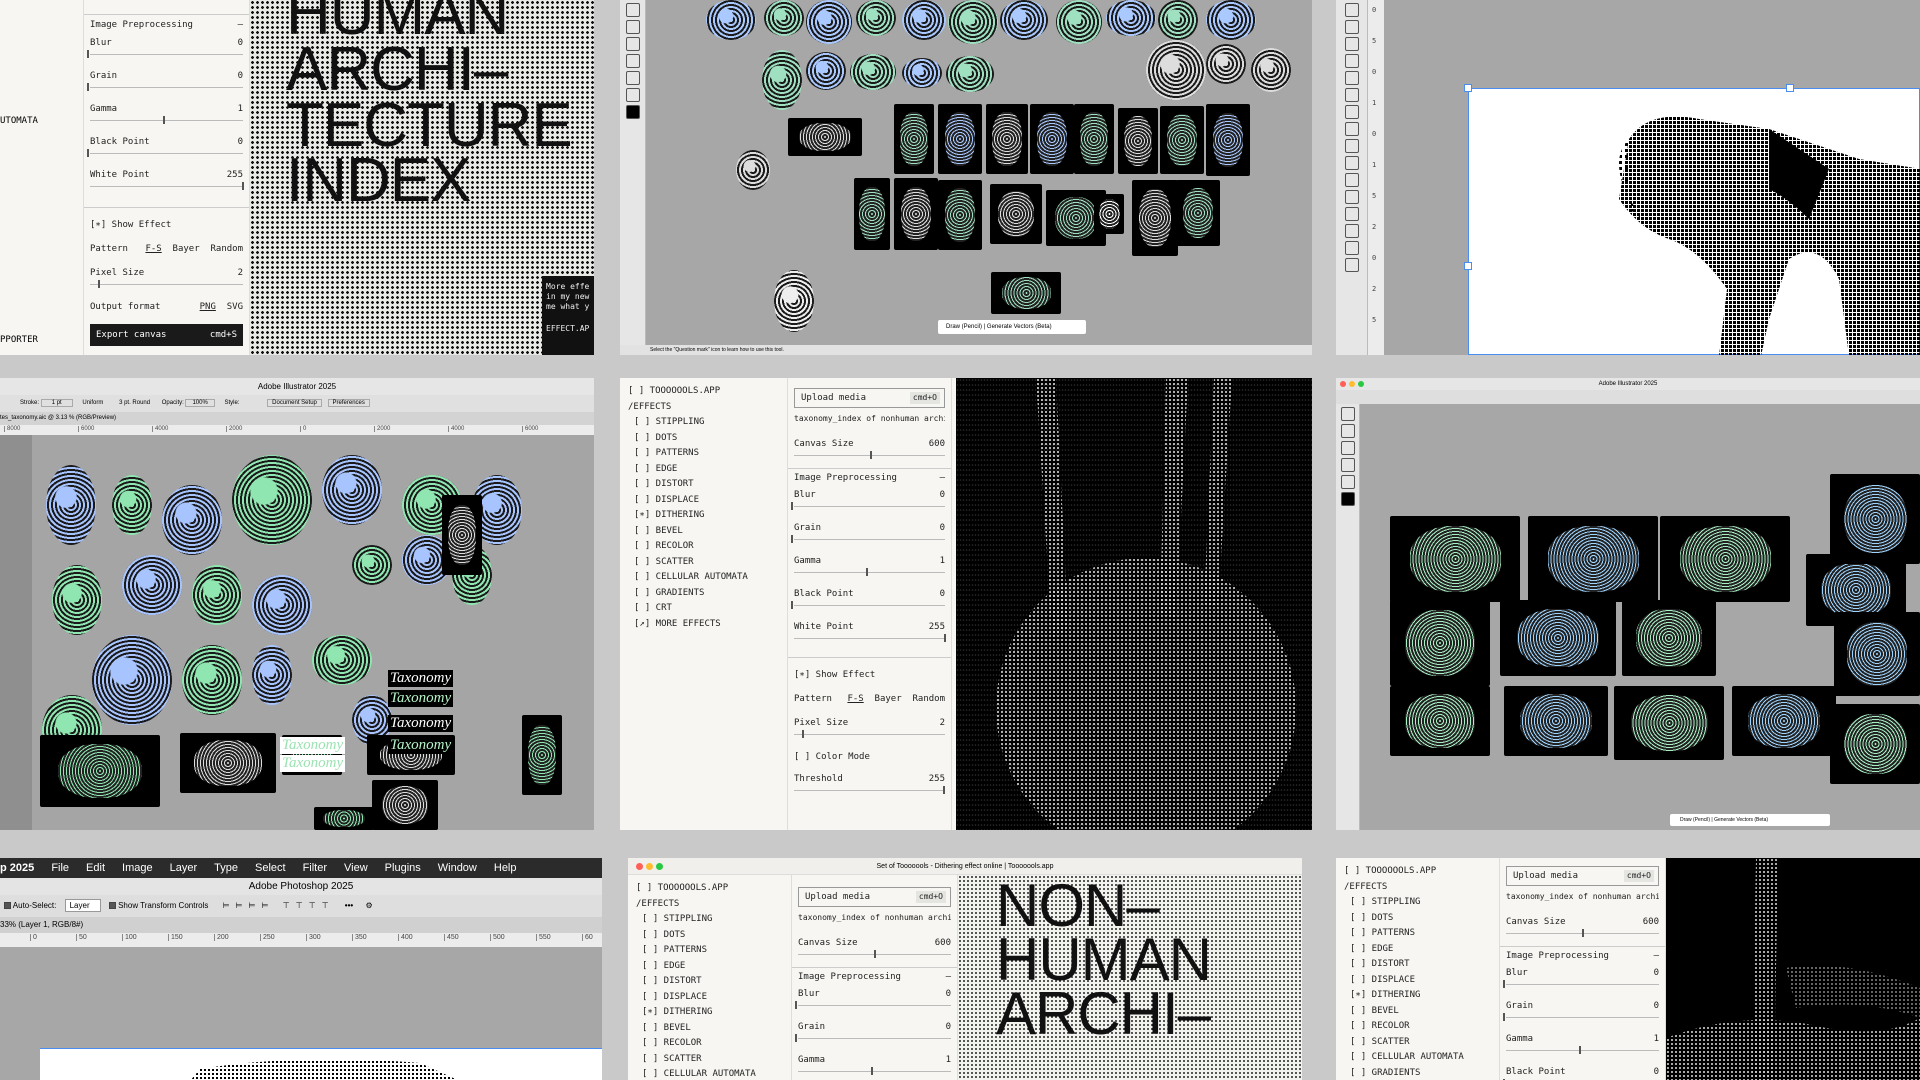 The height and width of the screenshot is (1080, 1920). I want to click on slider-row: Gamma 1, so click(869, 568).